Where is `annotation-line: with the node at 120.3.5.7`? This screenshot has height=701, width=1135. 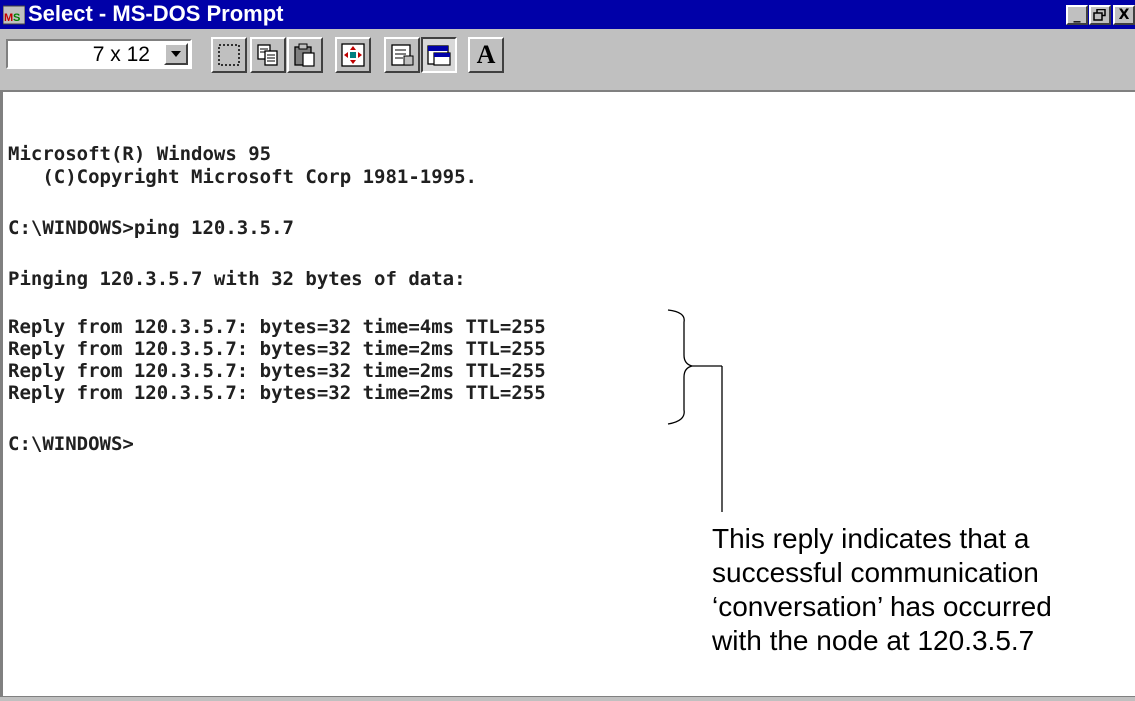 annotation-line: with the node at 120.3.5.7 is located at coordinates (873, 640).